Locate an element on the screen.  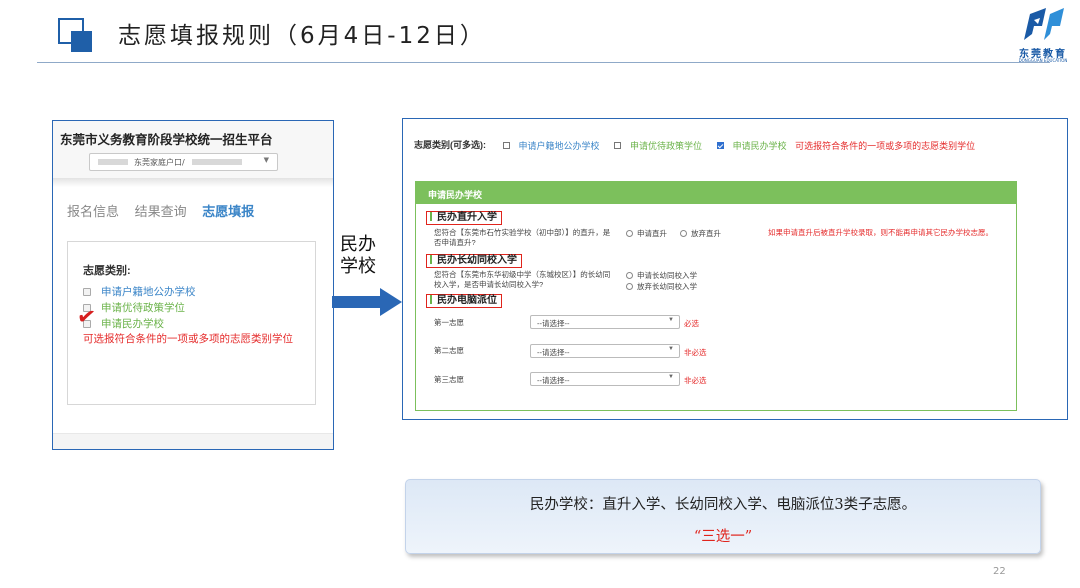
section-direct-promotion: 民办直升入学 is located at coordinates (464, 218).